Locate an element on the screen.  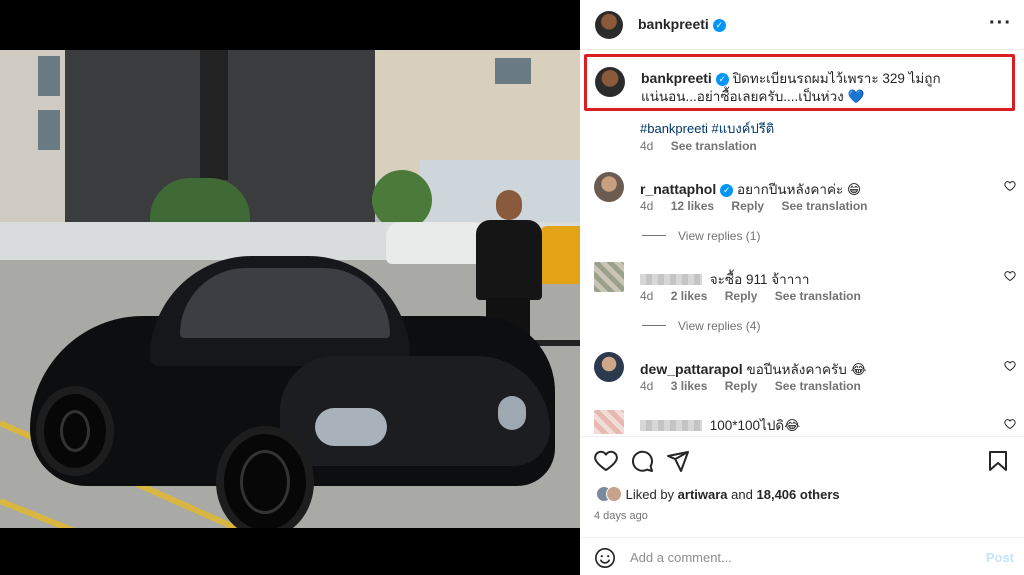
comment-username: r_nattaphol is located at coordinates (678, 189).